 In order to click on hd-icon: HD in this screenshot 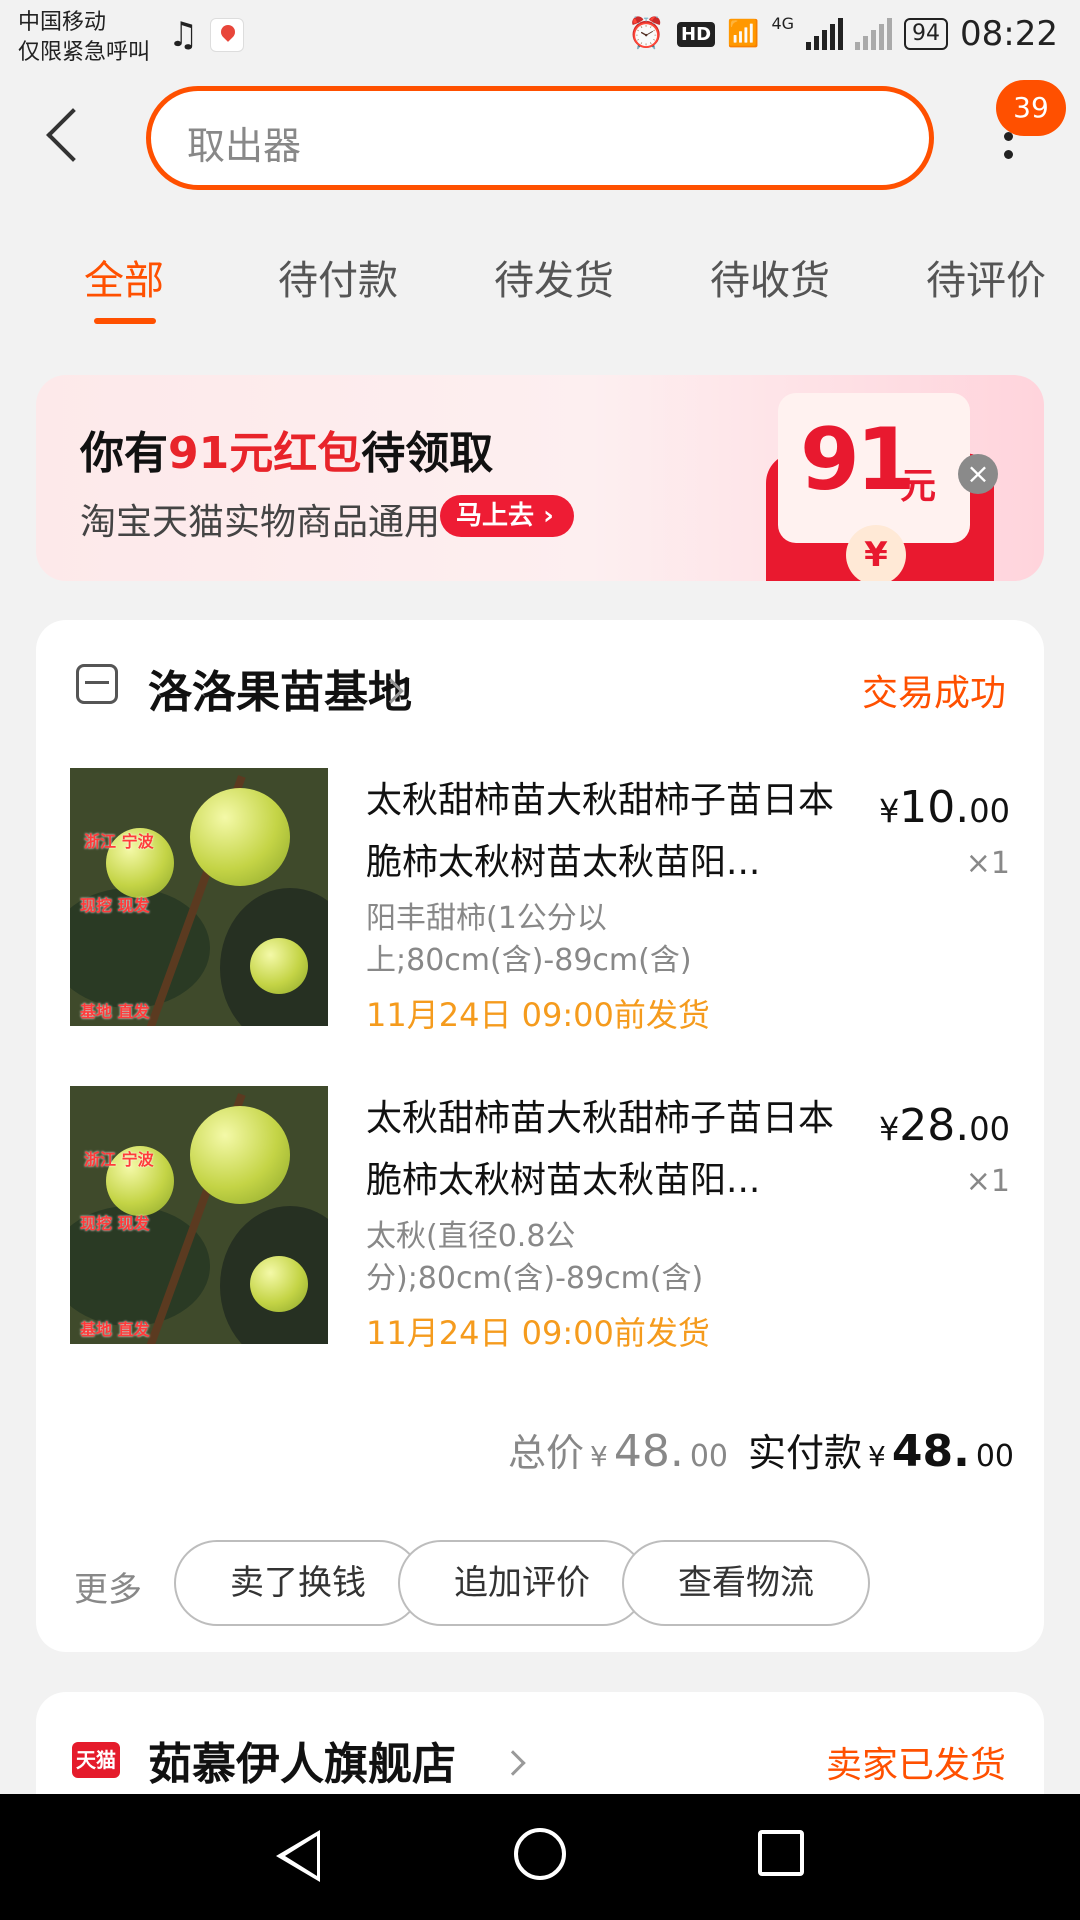, I will do `click(696, 34)`.